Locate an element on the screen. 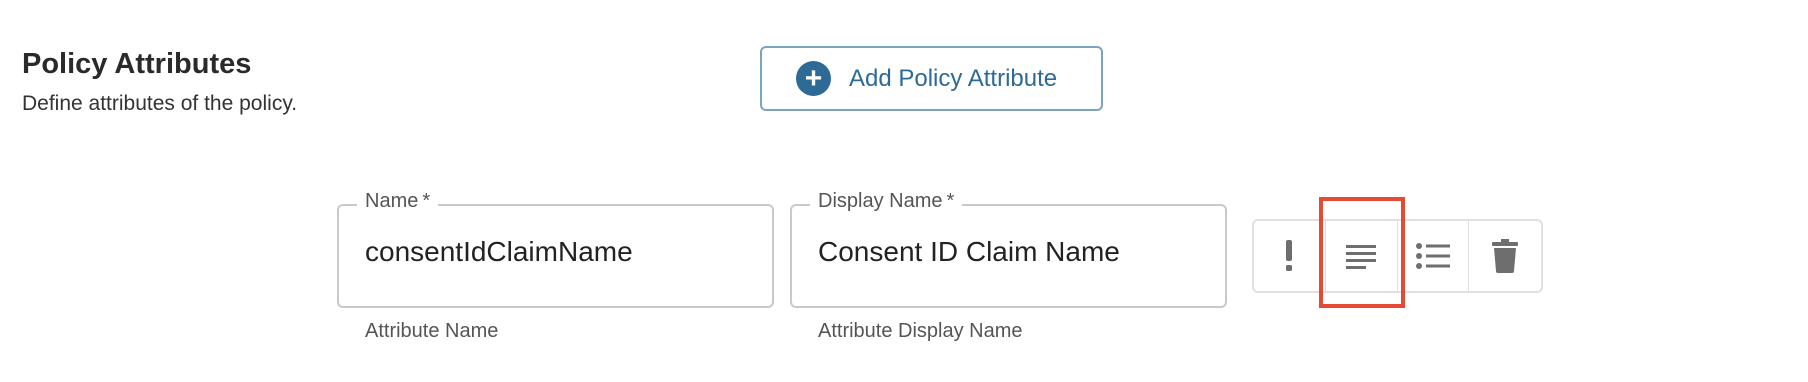 The width and height of the screenshot is (1808, 382). text-type-button is located at coordinates (1362, 256).